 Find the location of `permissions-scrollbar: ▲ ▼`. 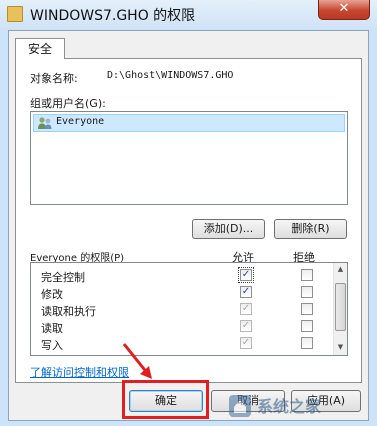

permissions-scrollbar: ▲ ▼ is located at coordinates (340, 309).